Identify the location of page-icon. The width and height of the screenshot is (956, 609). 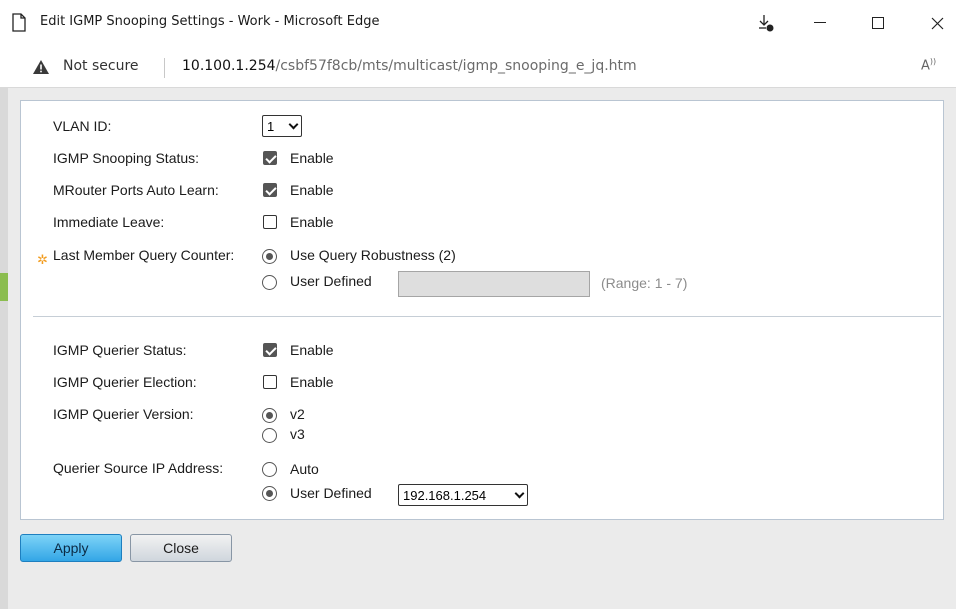
(19, 22).